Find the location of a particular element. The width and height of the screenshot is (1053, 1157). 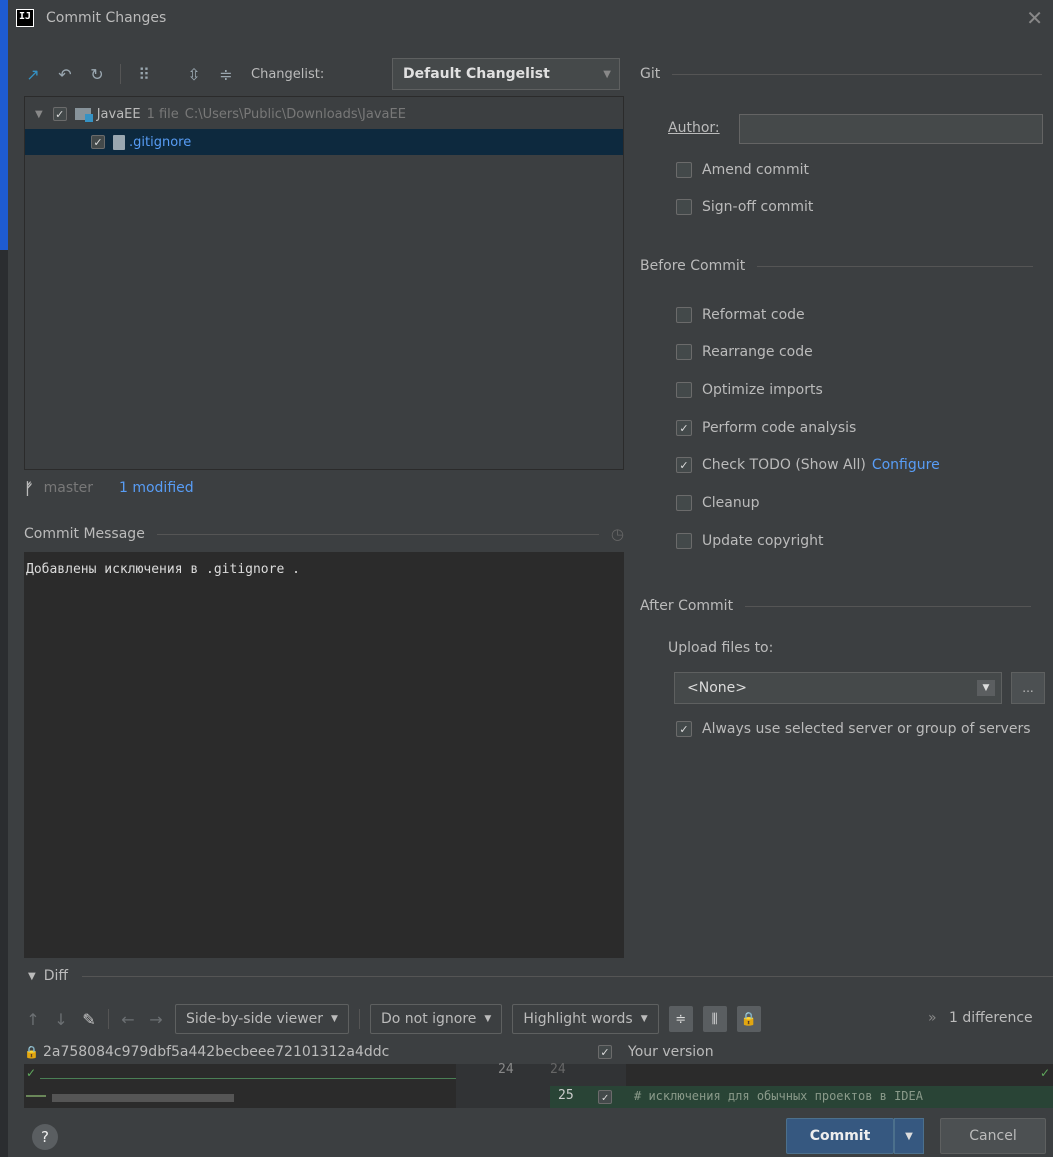

rollback-icon: ↶ is located at coordinates (65, 74).